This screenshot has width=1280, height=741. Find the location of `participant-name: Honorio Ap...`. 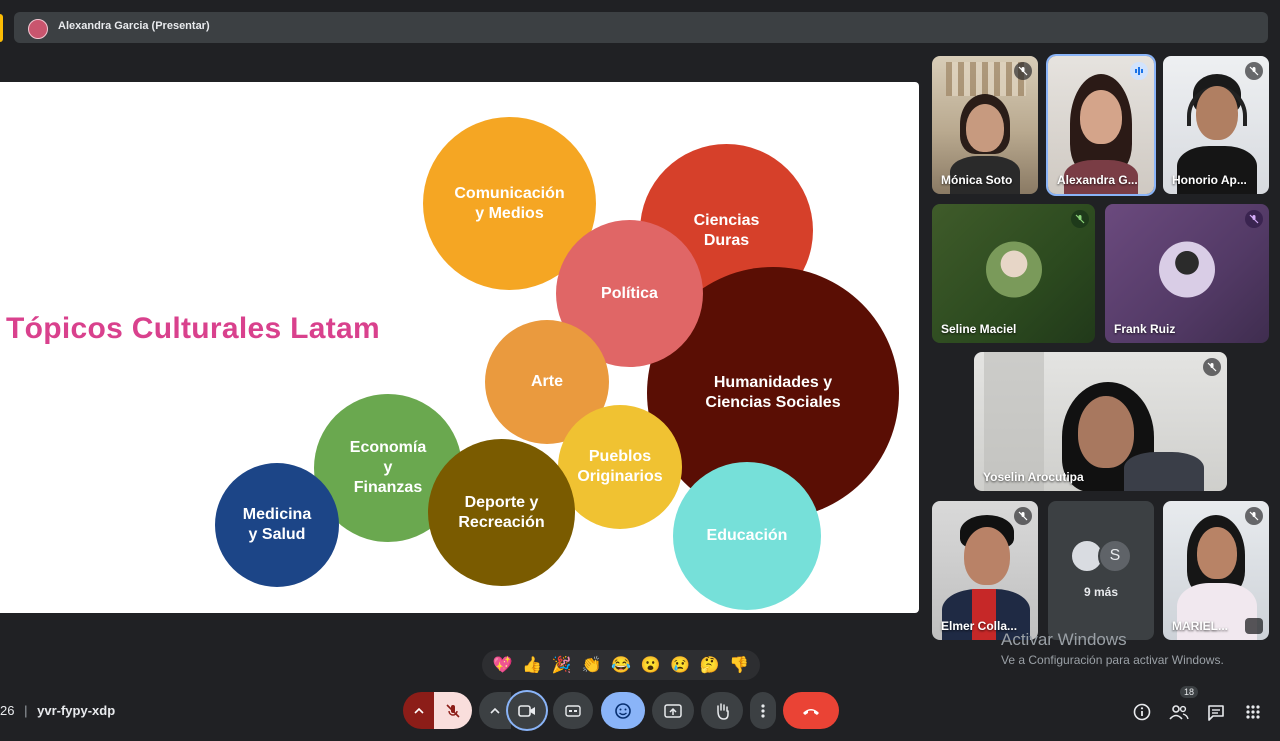

participant-name: Honorio Ap... is located at coordinates (1209, 180).